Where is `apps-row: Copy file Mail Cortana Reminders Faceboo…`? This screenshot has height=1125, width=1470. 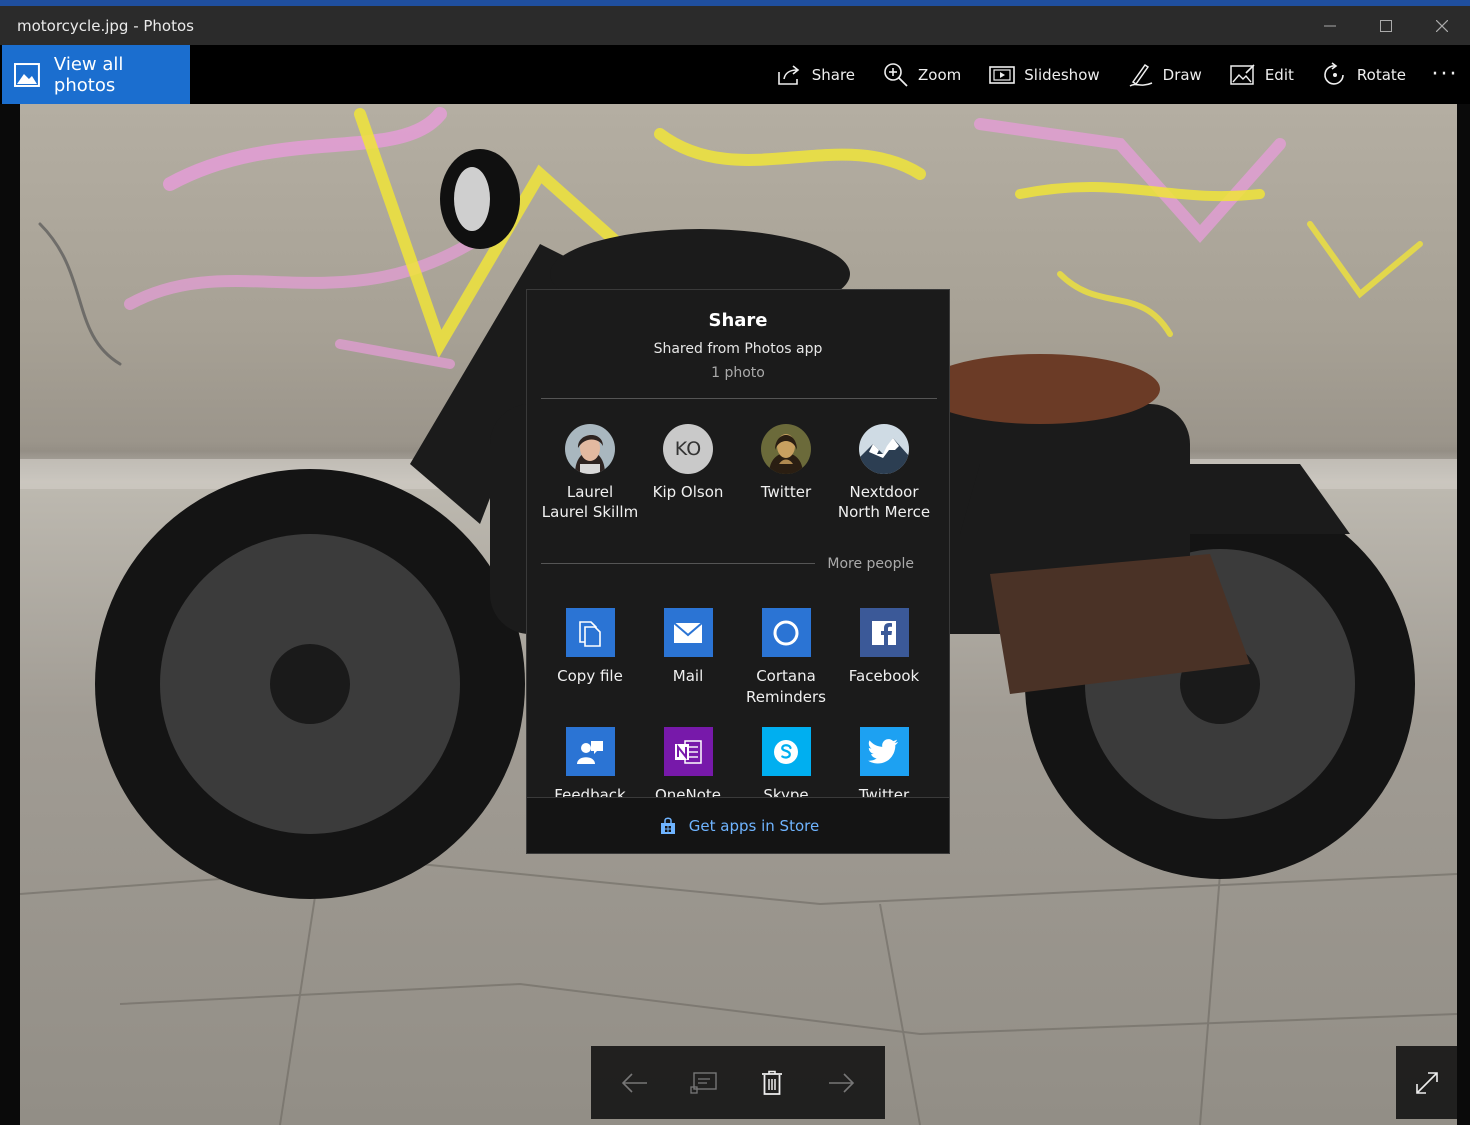
apps-row: Copy file Mail Cortana Reminders Faceboo… is located at coordinates (739, 658).